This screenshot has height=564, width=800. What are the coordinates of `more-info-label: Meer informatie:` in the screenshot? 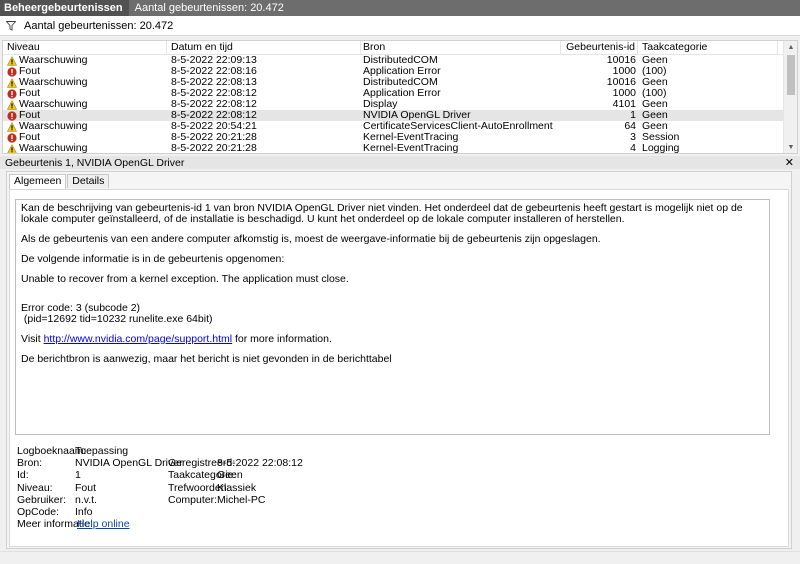 It's located at (55, 524).